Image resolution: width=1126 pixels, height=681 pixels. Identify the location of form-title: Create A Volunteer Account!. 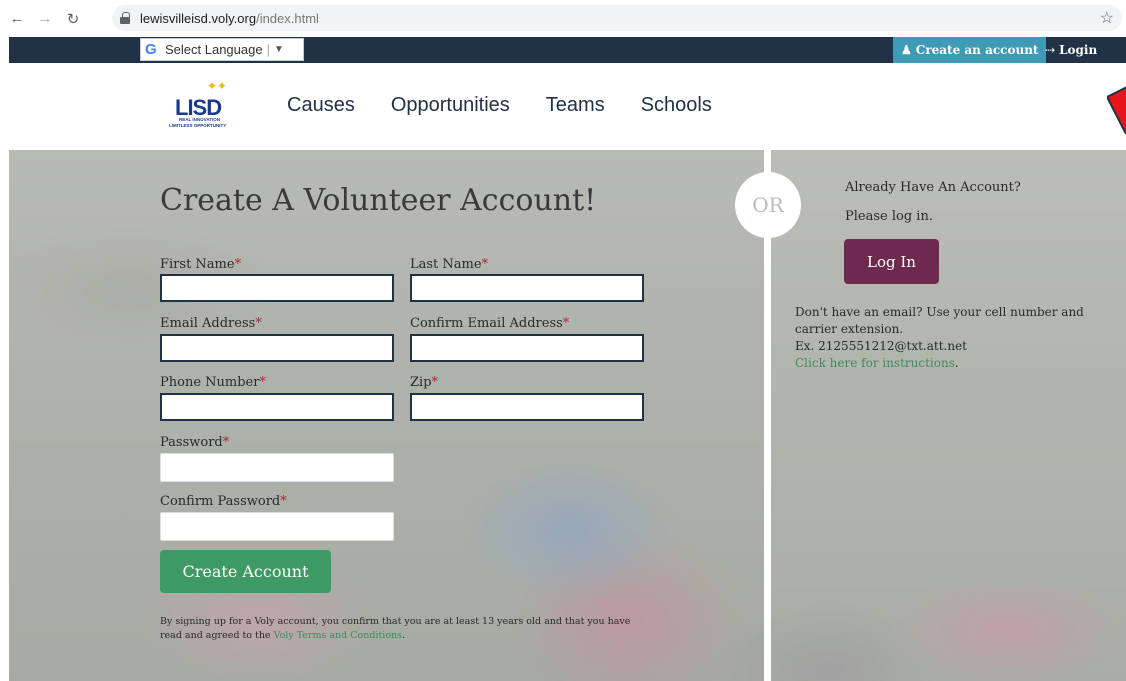
(378, 200).